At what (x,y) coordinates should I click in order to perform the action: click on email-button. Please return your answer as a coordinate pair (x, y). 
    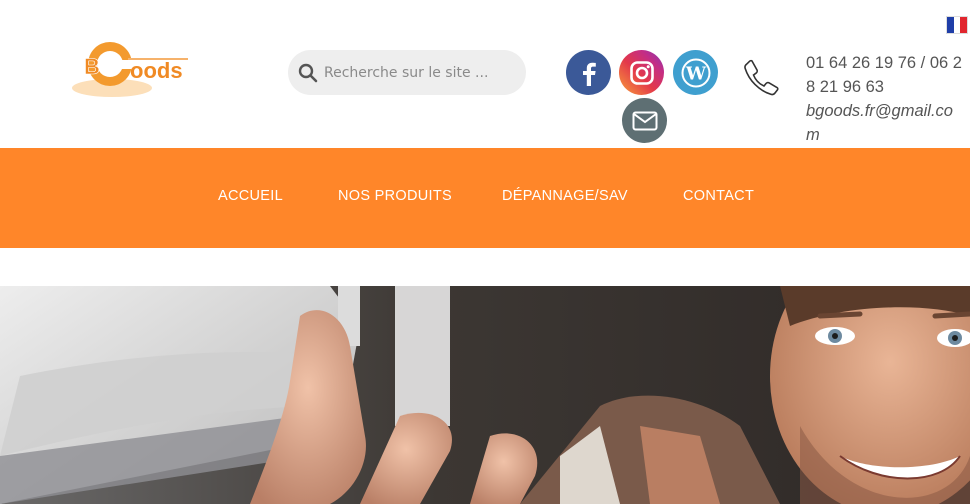
    Looking at the image, I should click on (644, 120).